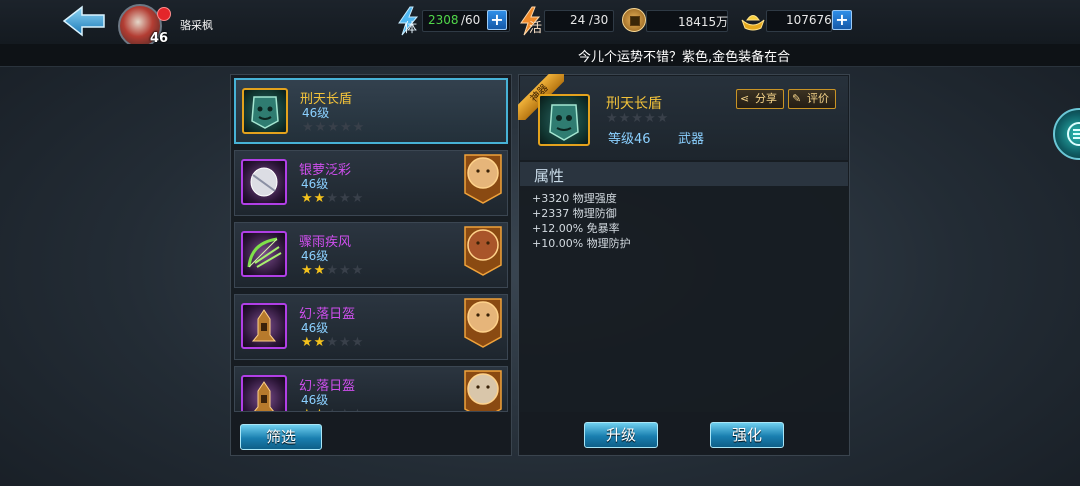 Image resolution: width=1080 pixels, height=486 pixels. Describe the element at coordinates (703, 22) in the screenshot. I see `copper-value: 18415万` at that location.